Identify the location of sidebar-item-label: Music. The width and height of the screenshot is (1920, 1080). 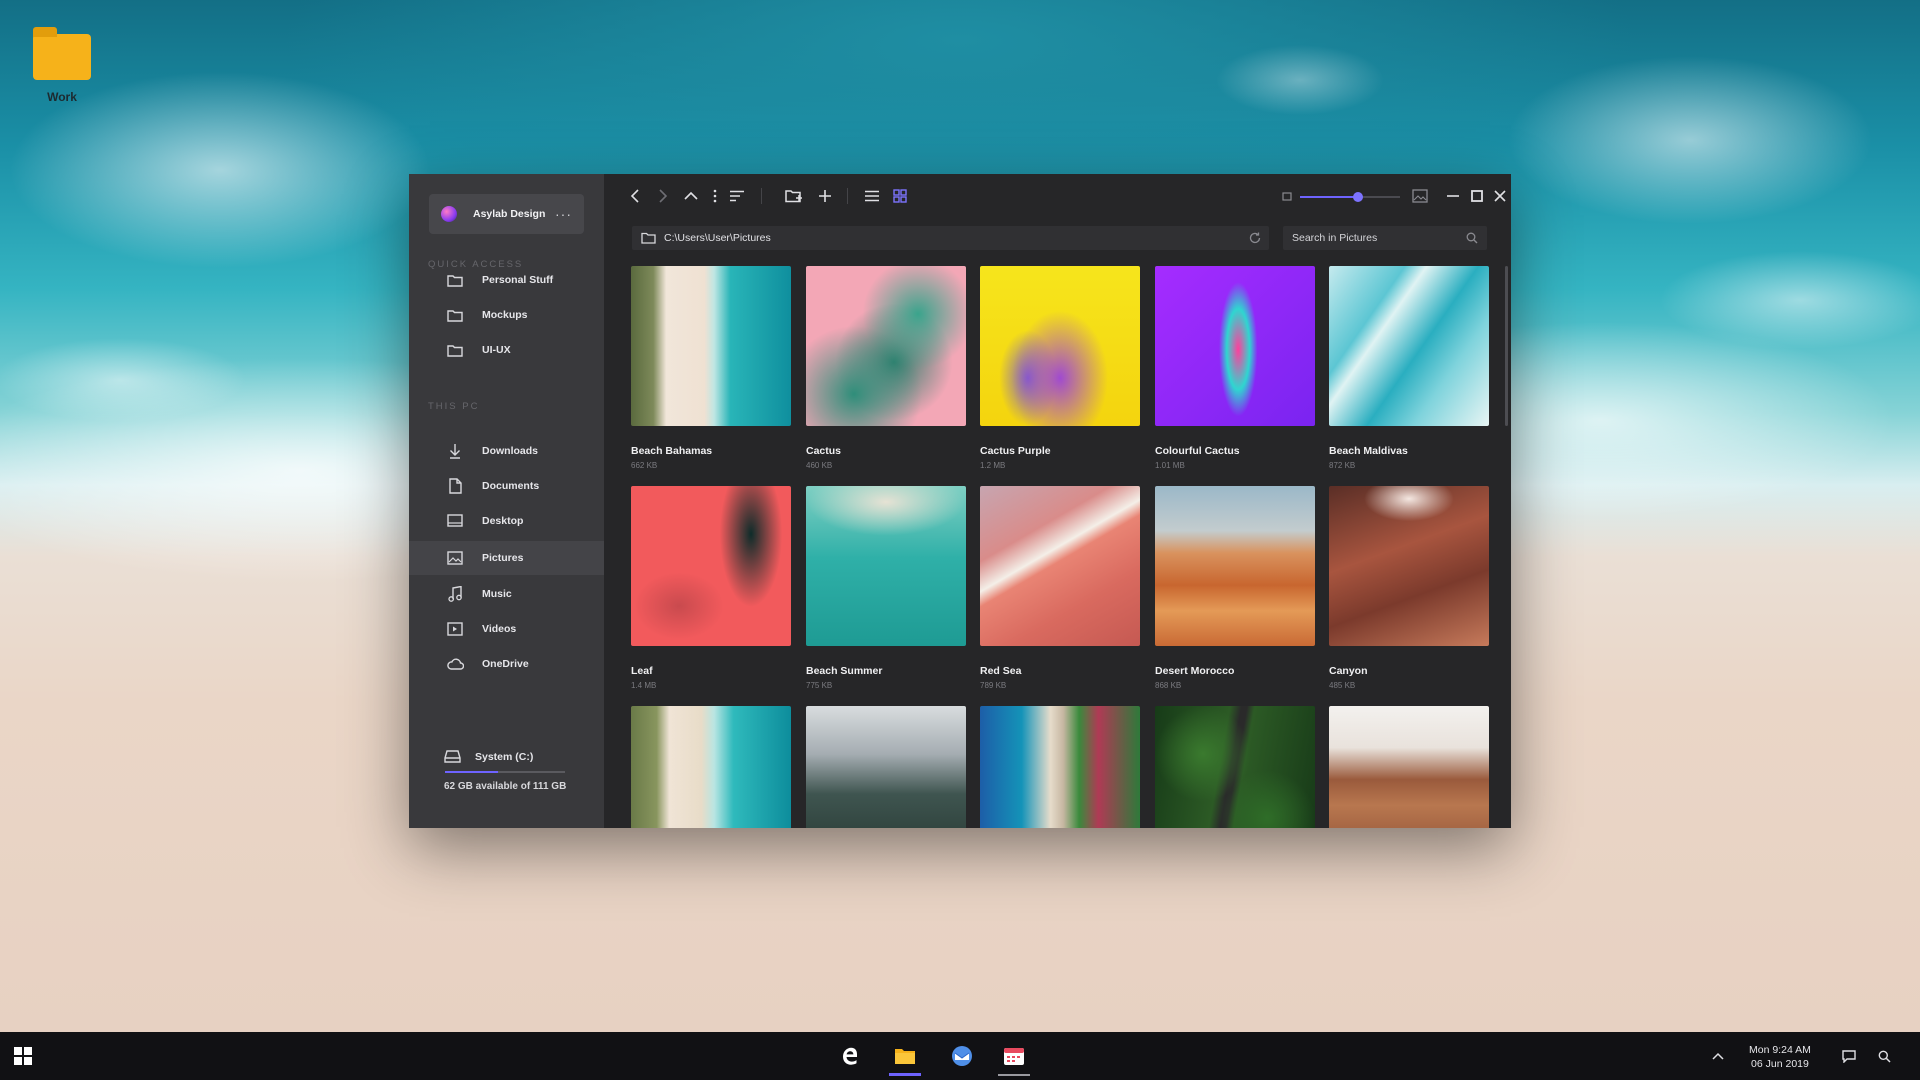
(497, 594).